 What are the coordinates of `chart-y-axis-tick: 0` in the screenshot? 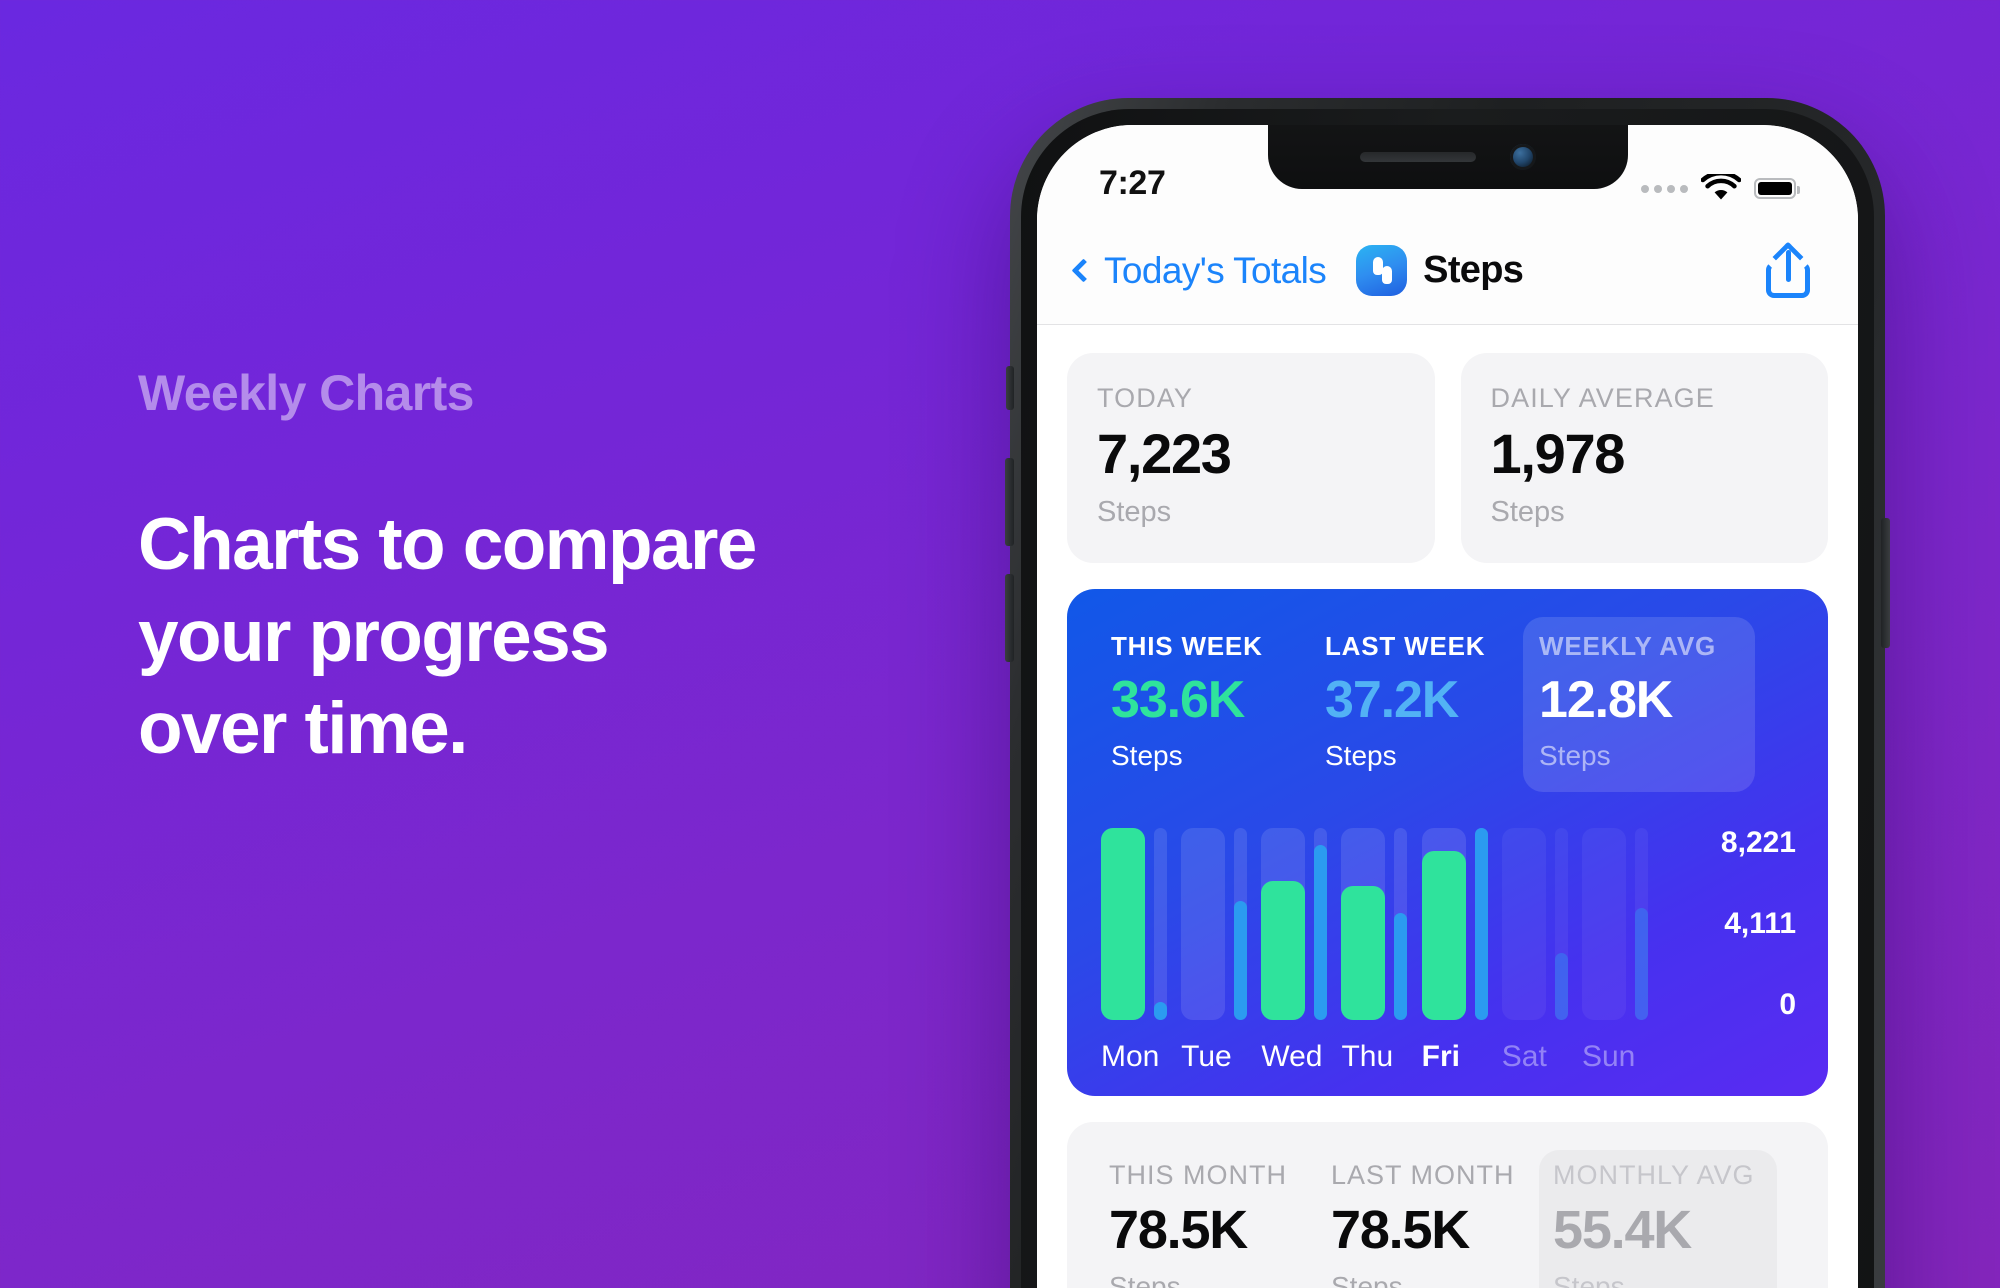 It's located at (1787, 1004).